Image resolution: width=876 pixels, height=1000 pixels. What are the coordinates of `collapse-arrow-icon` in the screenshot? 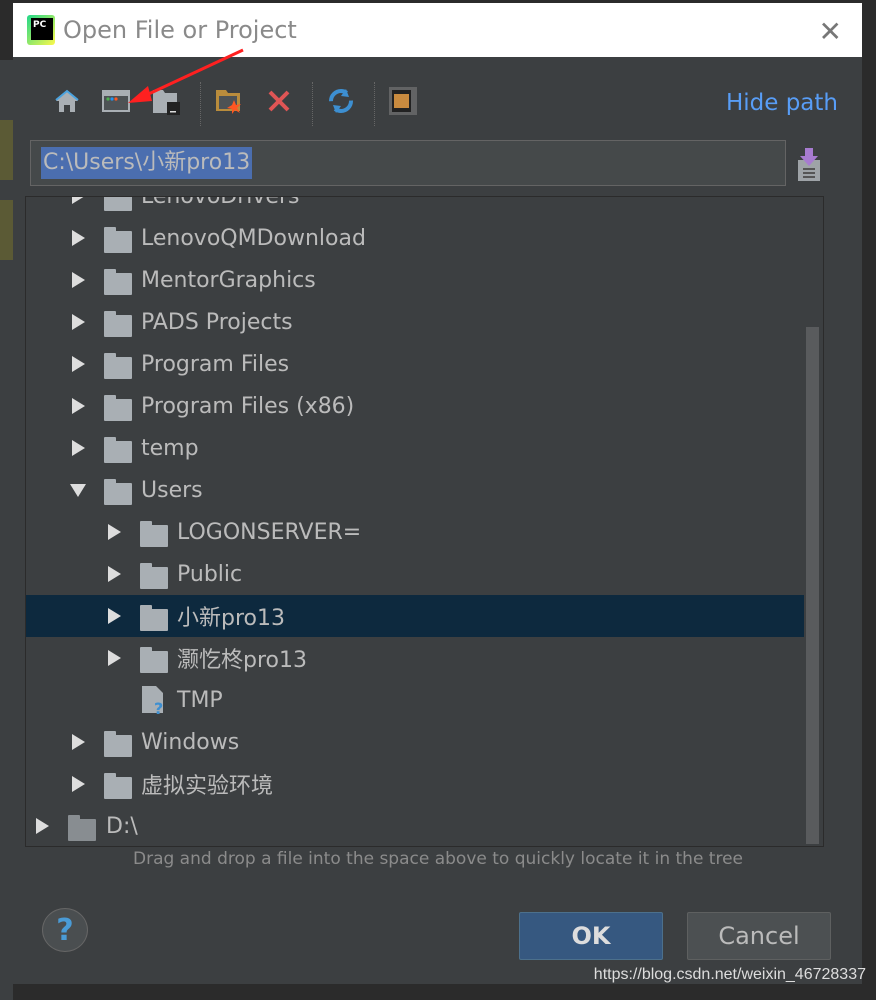 It's located at (78, 490).